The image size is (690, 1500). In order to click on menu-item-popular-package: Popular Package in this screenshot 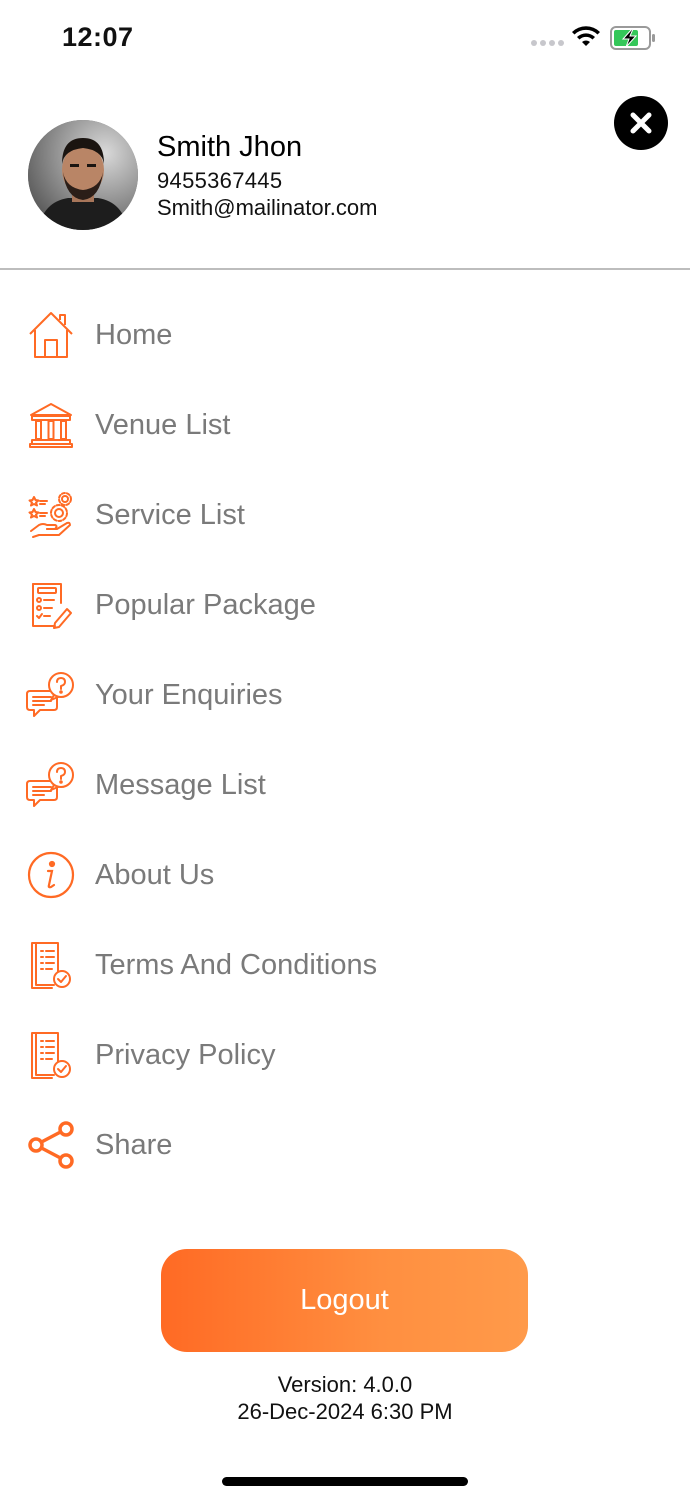, I will do `click(345, 605)`.